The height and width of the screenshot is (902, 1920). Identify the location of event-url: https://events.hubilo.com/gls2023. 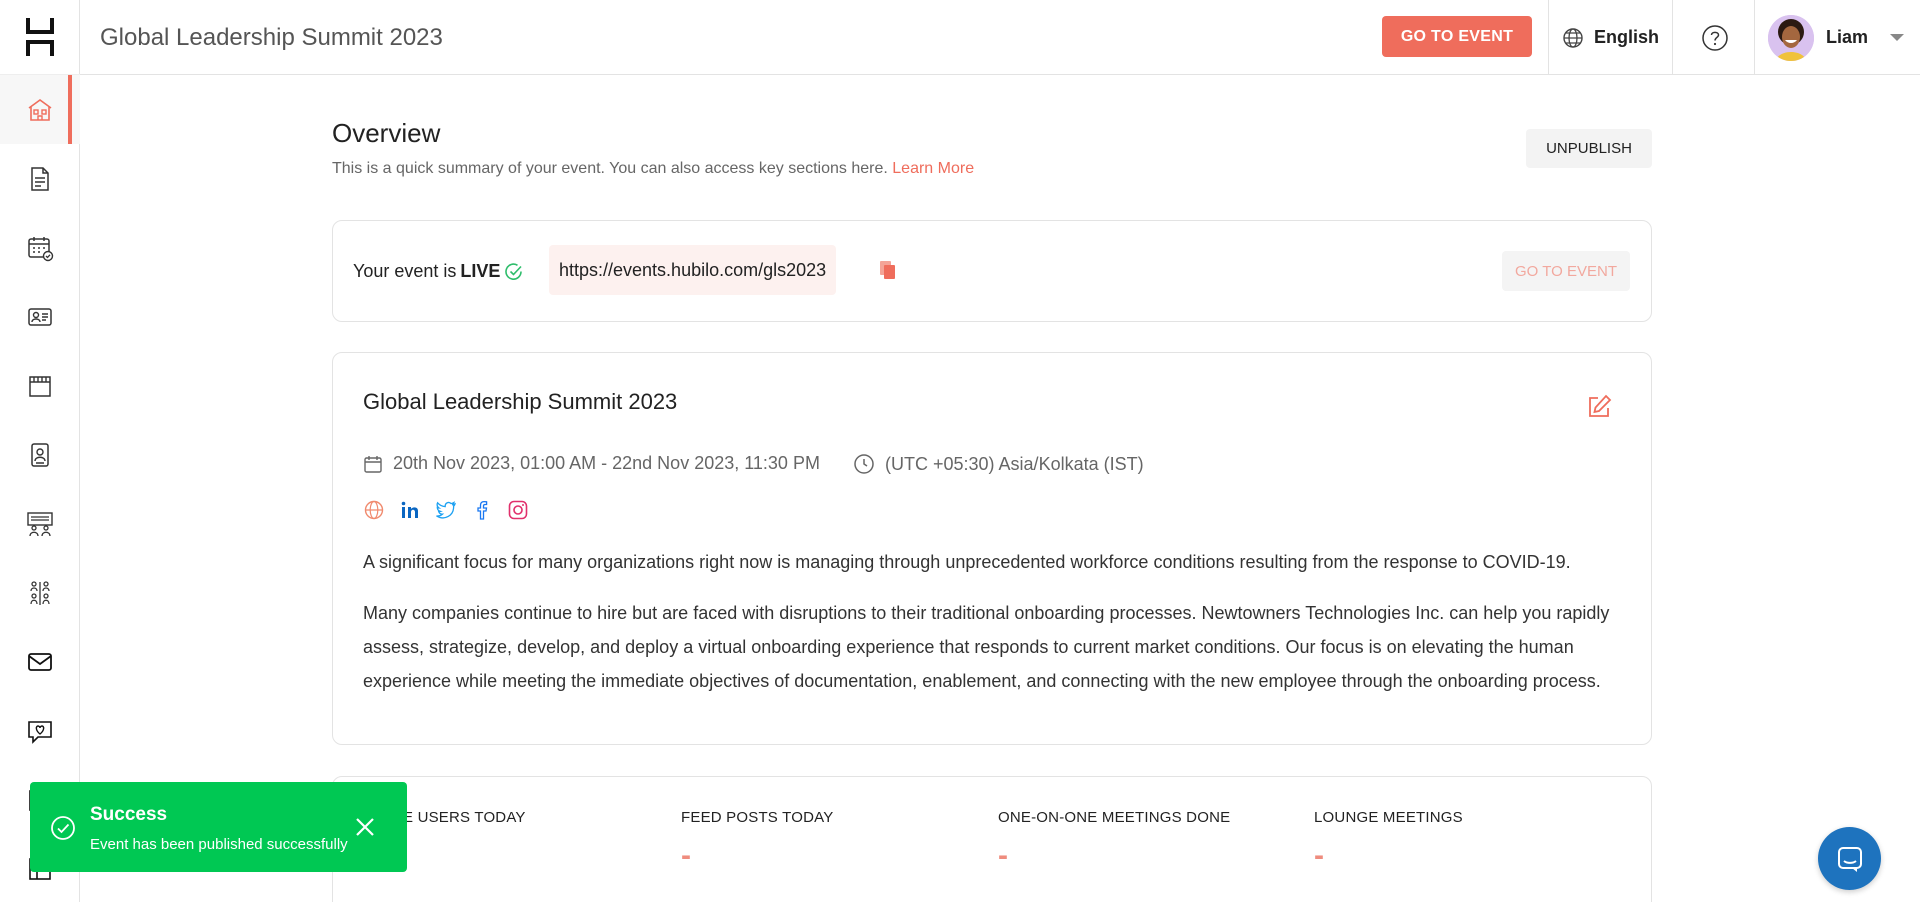
(693, 270).